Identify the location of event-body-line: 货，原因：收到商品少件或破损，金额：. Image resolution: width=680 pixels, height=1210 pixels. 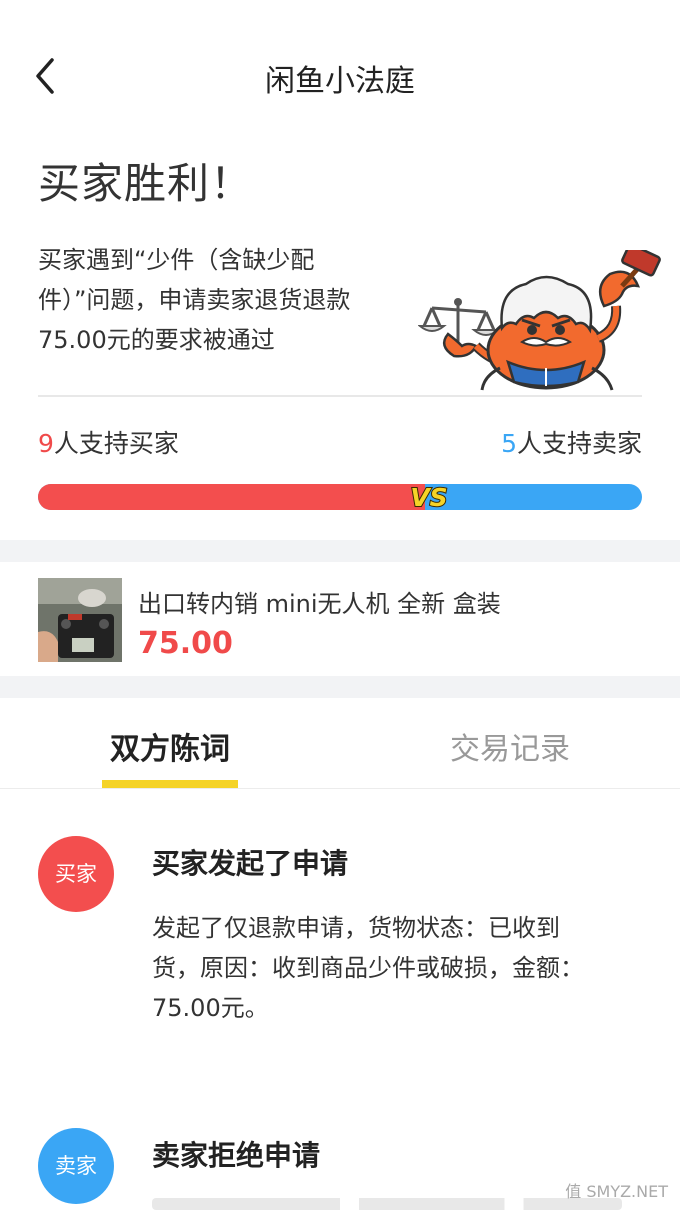
(368, 968).